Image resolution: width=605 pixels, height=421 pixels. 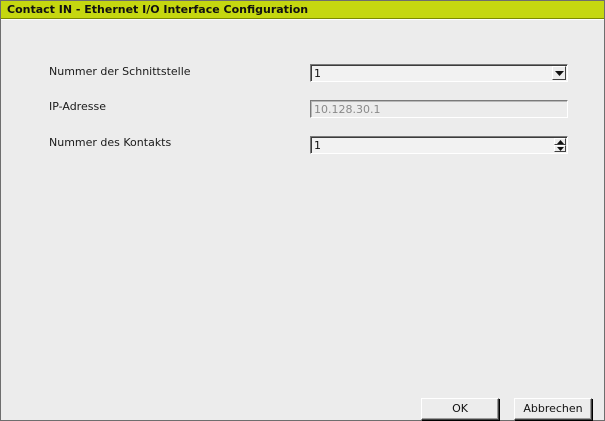 I want to click on interface-number-select: 1, so click(x=439, y=73).